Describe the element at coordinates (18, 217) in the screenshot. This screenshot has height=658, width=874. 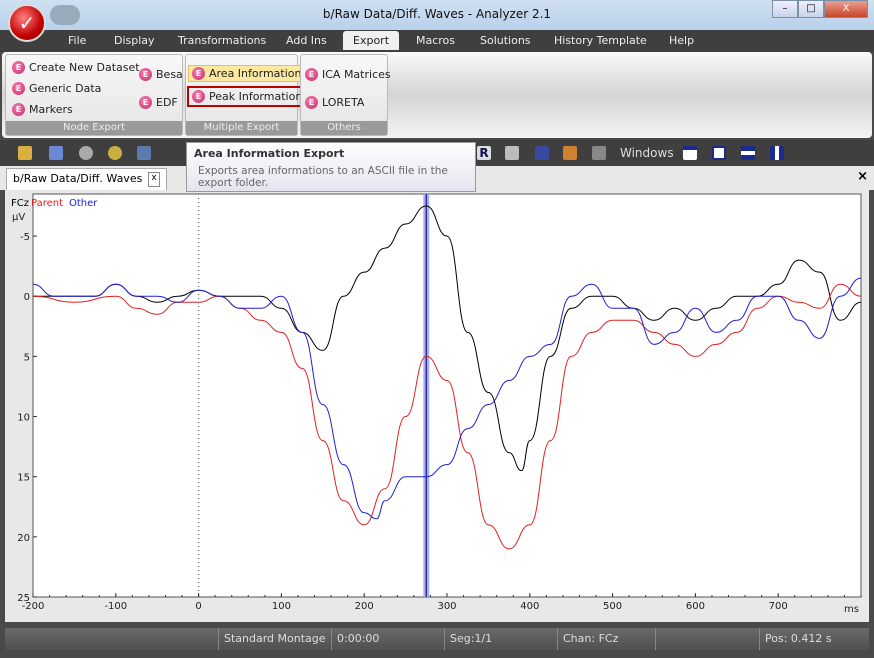
I see `y-axis-unit: µV` at that location.